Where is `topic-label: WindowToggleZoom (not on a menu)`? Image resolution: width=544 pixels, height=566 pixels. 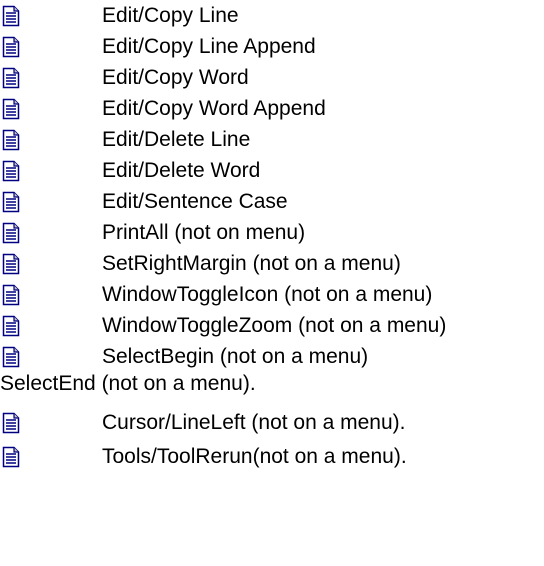 topic-label: WindowToggleZoom (not on a menu) is located at coordinates (274, 326).